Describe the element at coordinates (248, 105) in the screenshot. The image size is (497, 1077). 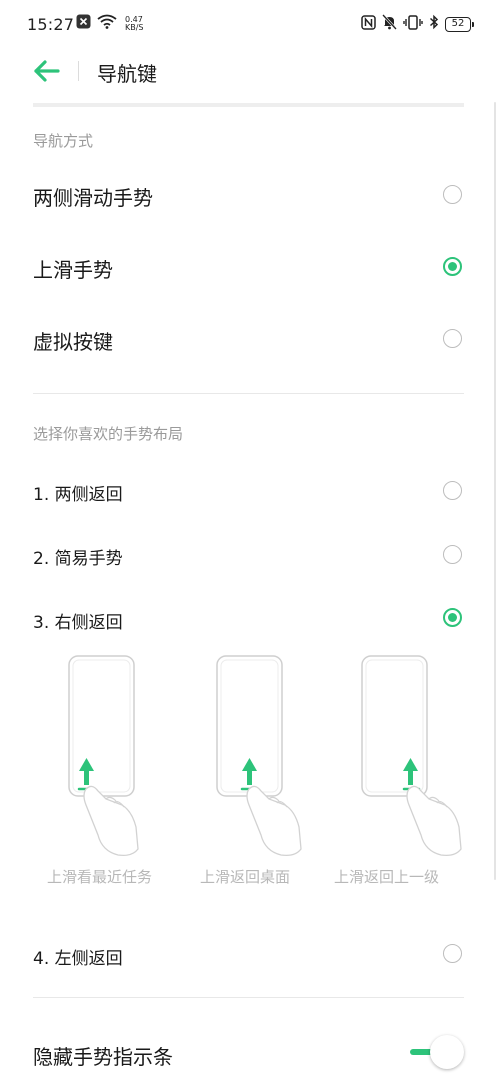
I see `header-separator` at that location.